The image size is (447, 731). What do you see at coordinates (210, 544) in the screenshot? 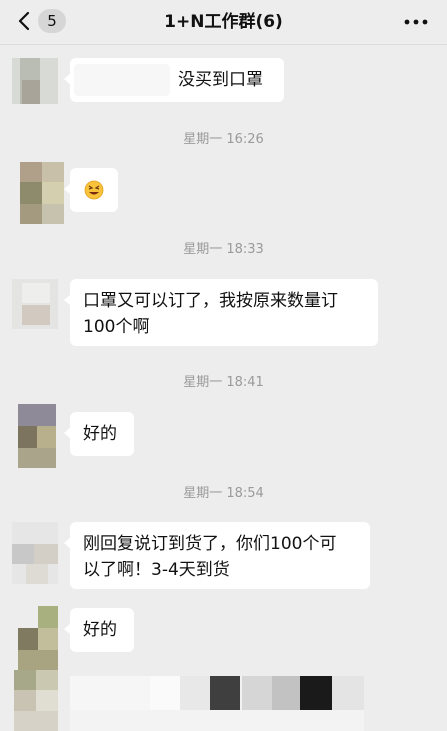
I see `message-text-line: 刚回复说订到货了，你们100个可` at bounding box center [210, 544].